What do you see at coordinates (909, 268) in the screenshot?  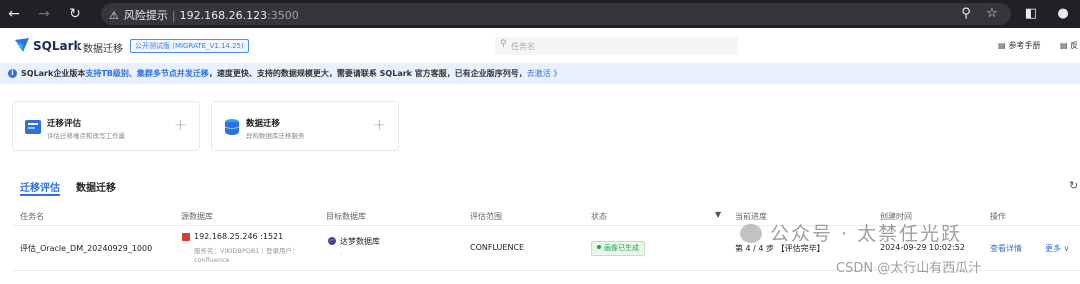 I see `watermark-csdn: CSDN @太行山有西瓜汁` at bounding box center [909, 268].